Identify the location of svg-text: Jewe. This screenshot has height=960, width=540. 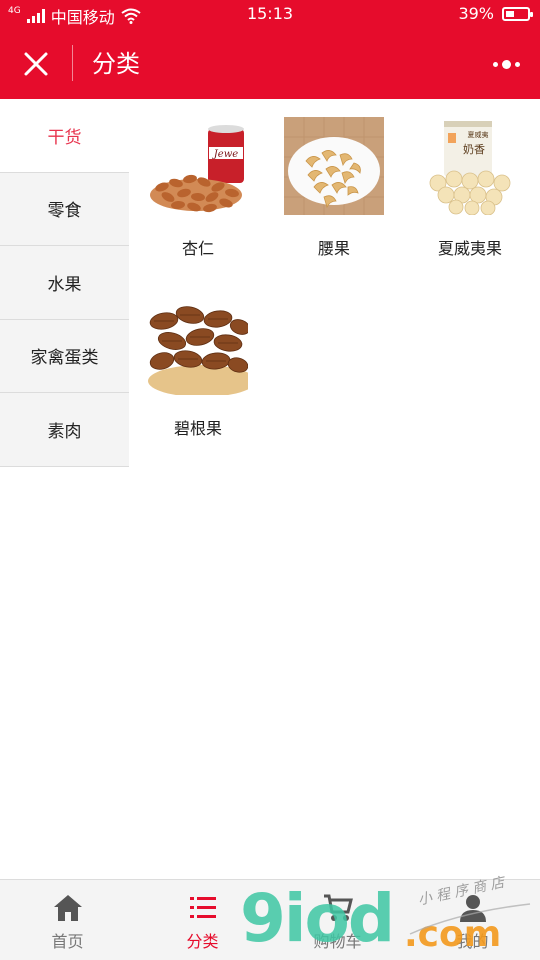
(225, 154).